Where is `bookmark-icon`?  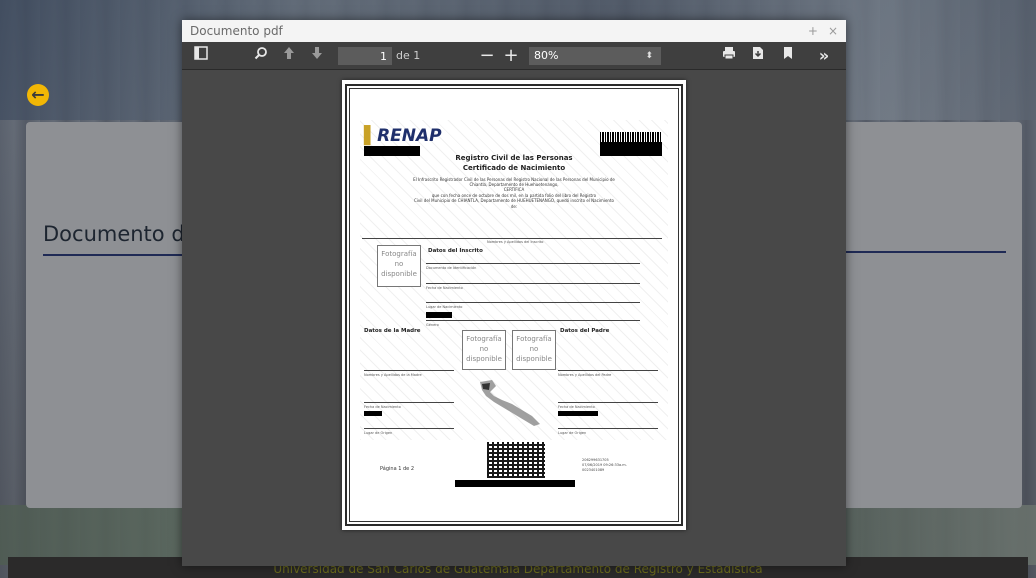
bookmark-icon is located at coordinates (788, 56).